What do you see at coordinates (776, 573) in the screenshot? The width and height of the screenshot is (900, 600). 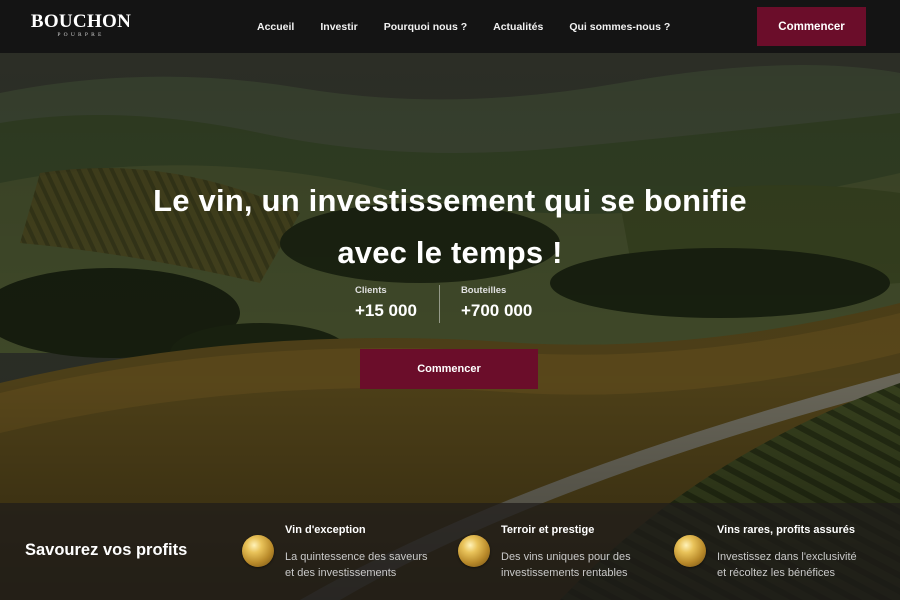 I see `feature-desc-line: et récoltez les bénéfices` at bounding box center [776, 573].